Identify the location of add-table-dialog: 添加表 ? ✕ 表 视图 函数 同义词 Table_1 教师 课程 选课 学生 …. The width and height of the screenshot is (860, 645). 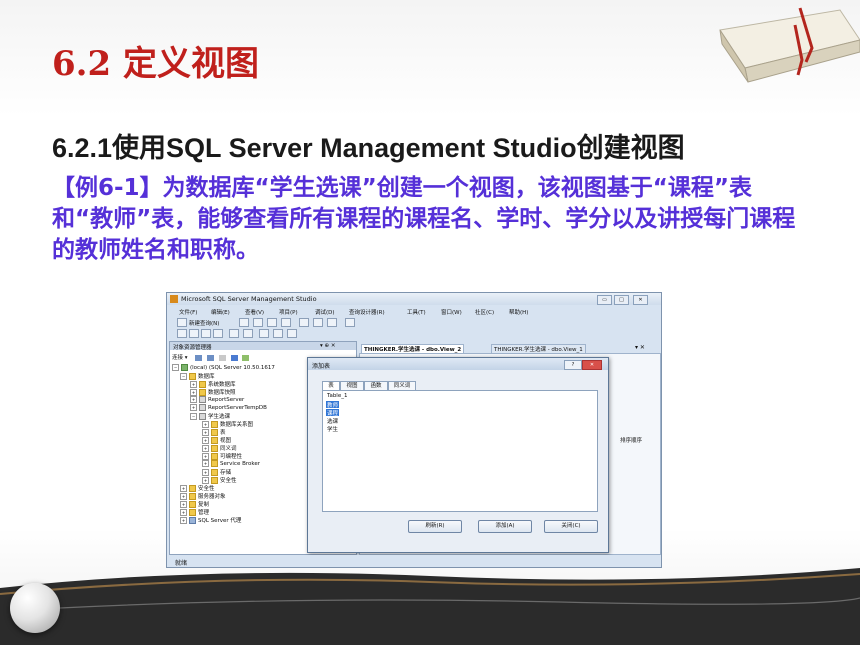
(458, 455).